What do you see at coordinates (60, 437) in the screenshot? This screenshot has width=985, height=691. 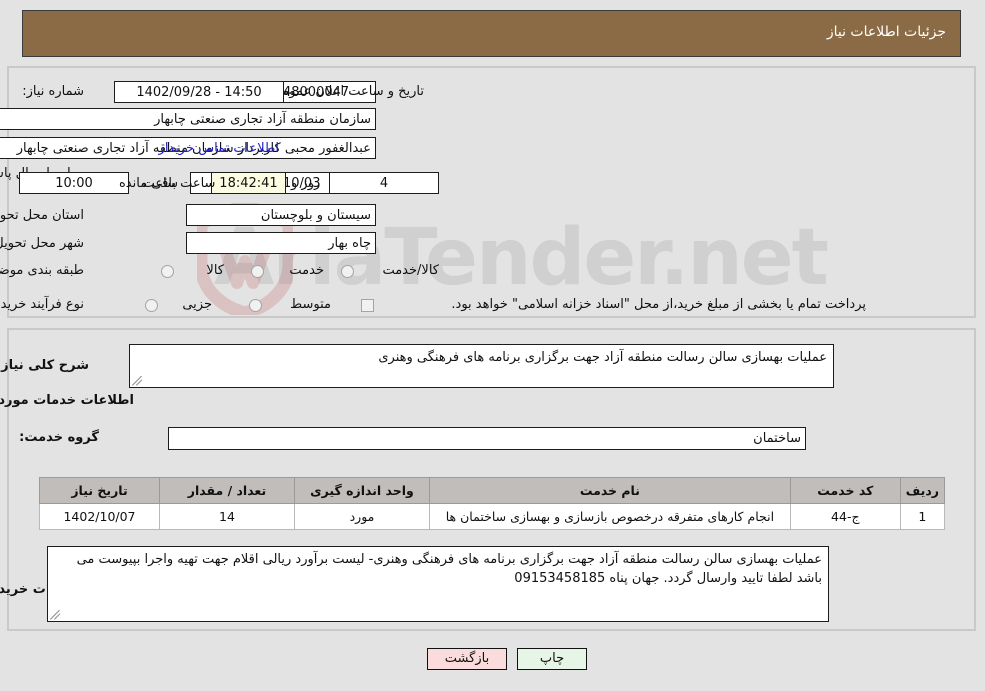 I see `service-group-label: گروه خدمت:` at bounding box center [60, 437].